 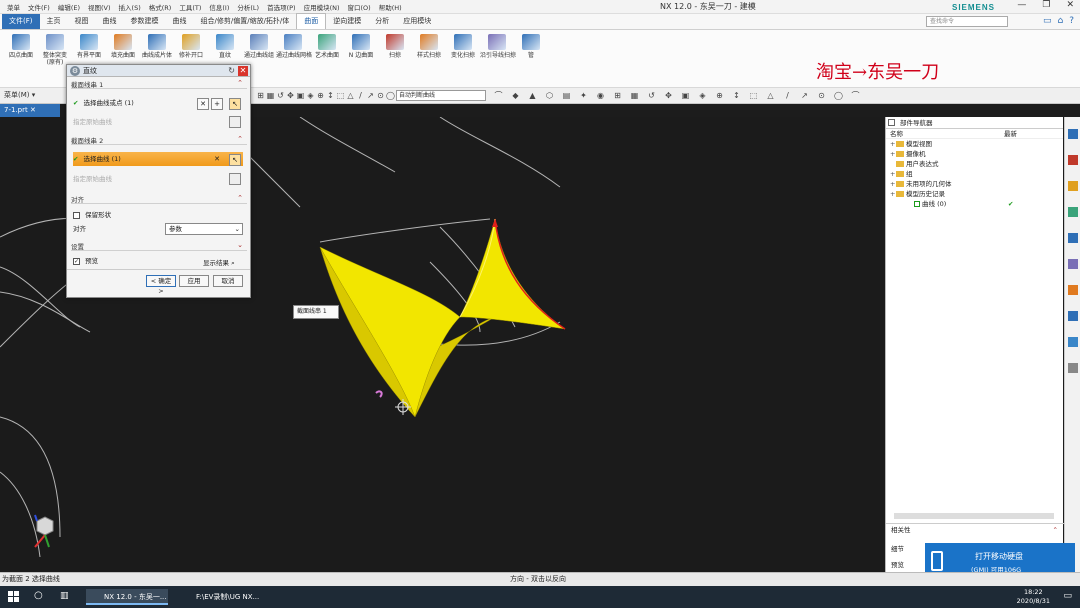 I want to click on ribbon-tool-button: 管, so click(x=531, y=46).